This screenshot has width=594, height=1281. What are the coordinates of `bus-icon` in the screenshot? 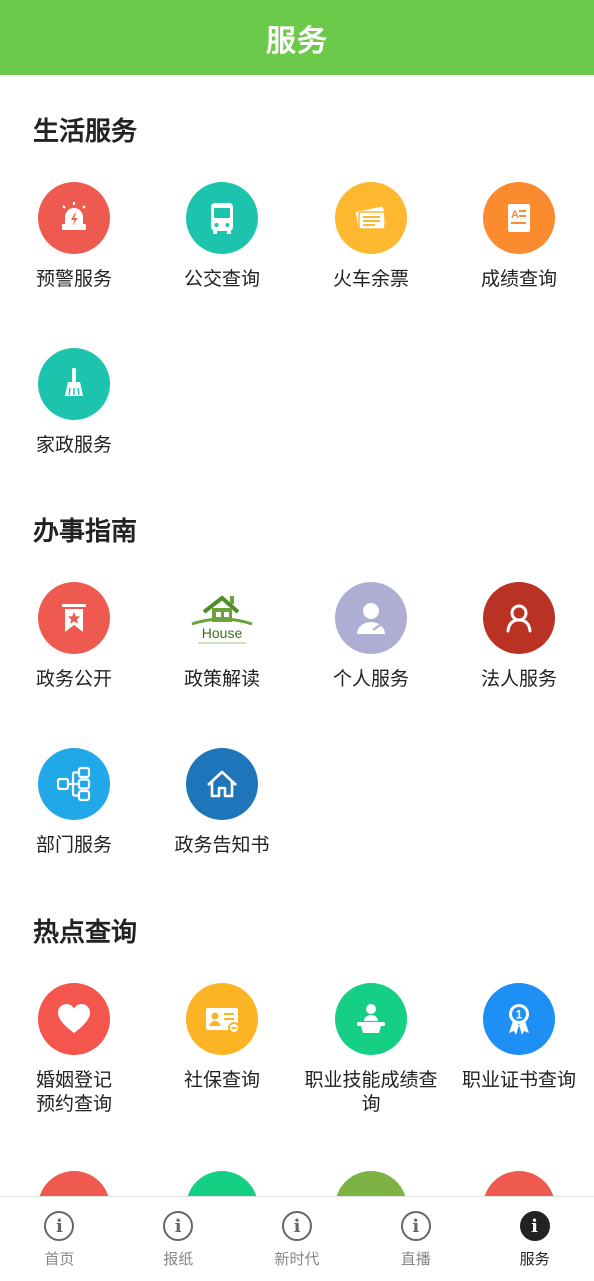 It's located at (222, 218).